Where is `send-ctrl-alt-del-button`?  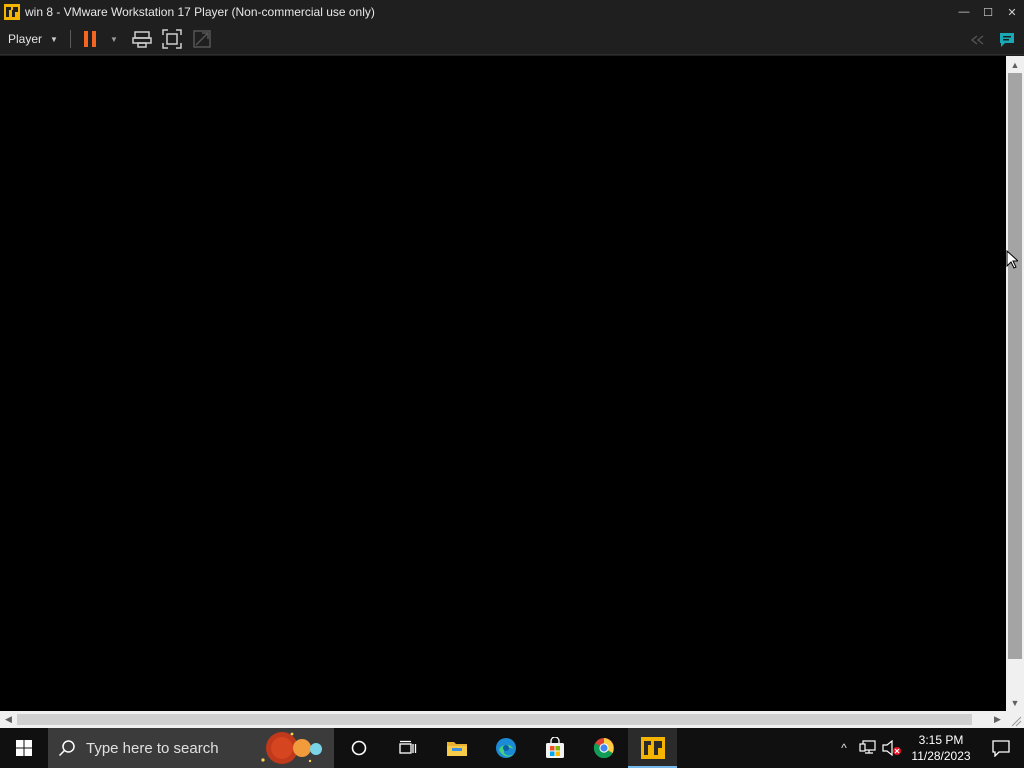
send-ctrl-alt-del-button is located at coordinates (142, 39).